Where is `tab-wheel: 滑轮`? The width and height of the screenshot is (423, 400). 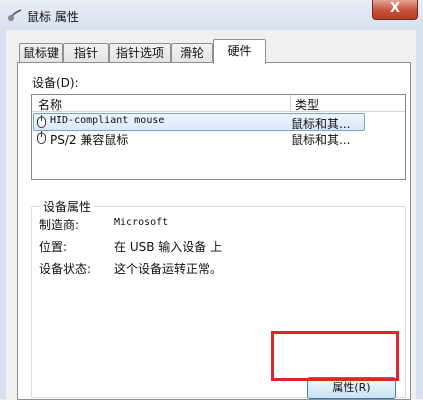 tab-wheel: 滑轮 is located at coordinates (192, 53).